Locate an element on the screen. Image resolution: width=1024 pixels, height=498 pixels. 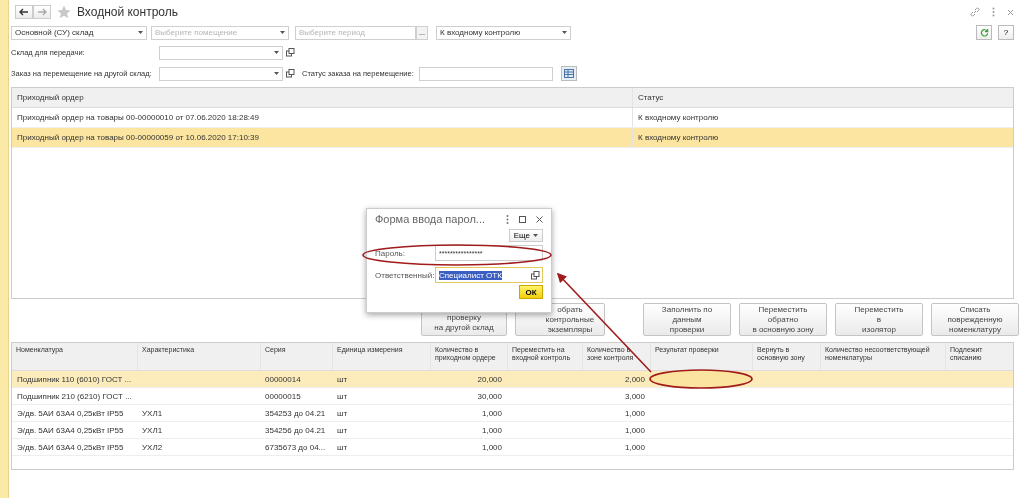
table-cell: 00000014 is located at coordinates (283, 379).